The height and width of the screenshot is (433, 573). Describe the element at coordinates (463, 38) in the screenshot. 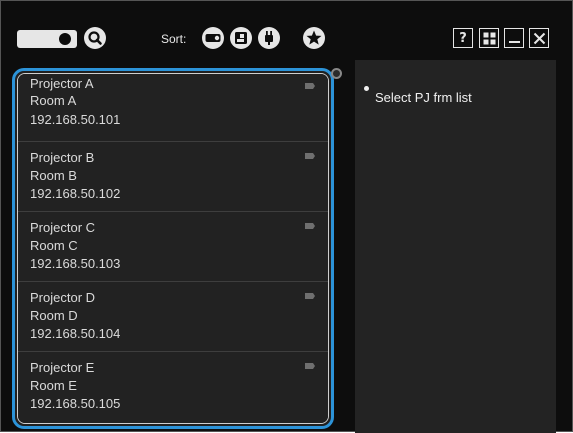

I see `help-button: ?` at that location.